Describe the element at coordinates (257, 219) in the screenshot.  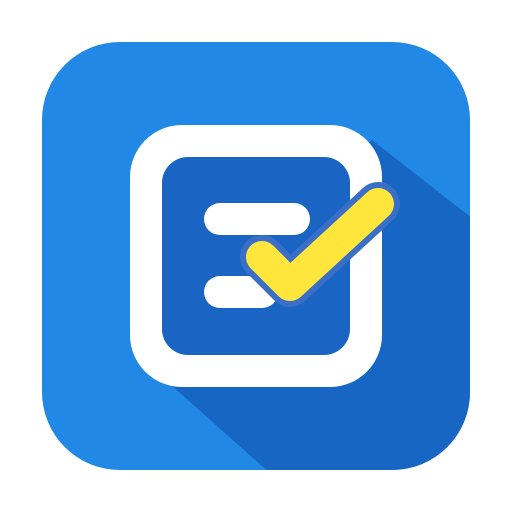
I see `text-line-top` at that location.